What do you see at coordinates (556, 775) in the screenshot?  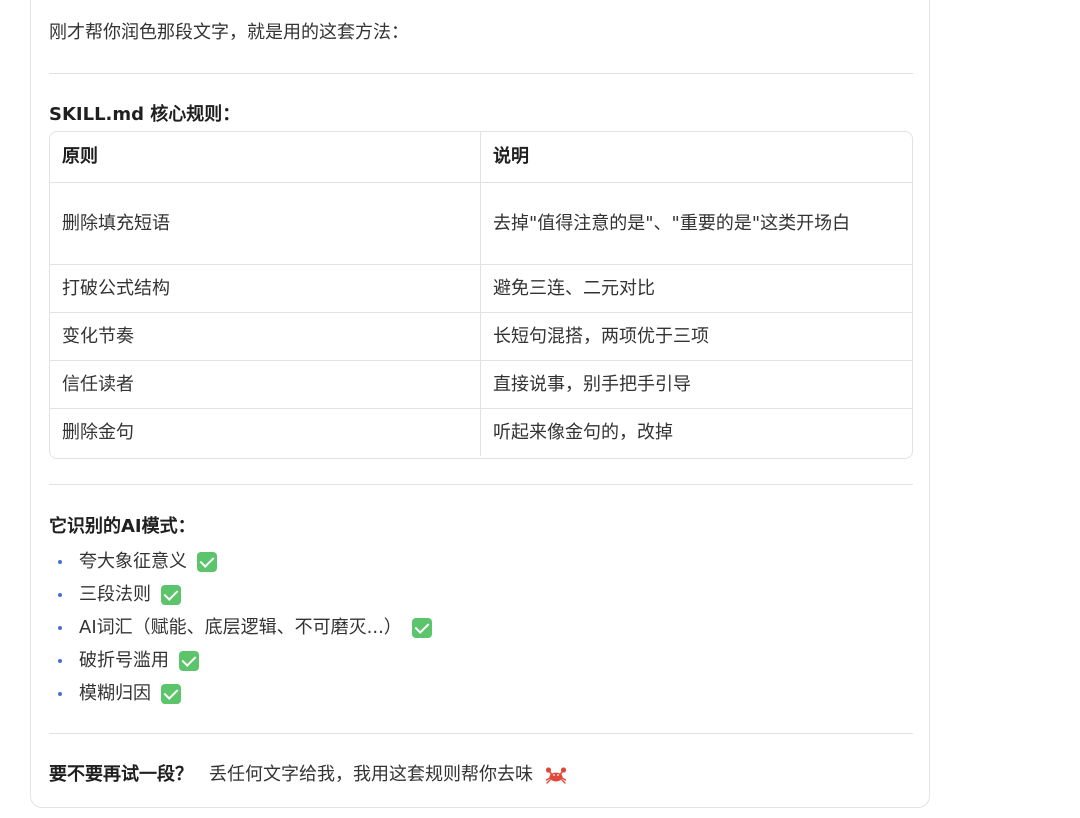 I see `crab-icon` at bounding box center [556, 775].